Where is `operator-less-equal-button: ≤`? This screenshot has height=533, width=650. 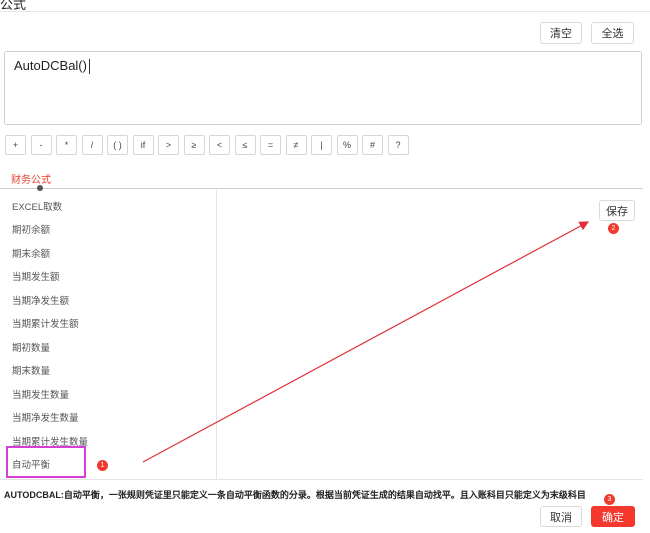 operator-less-equal-button: ≤ is located at coordinates (245, 145).